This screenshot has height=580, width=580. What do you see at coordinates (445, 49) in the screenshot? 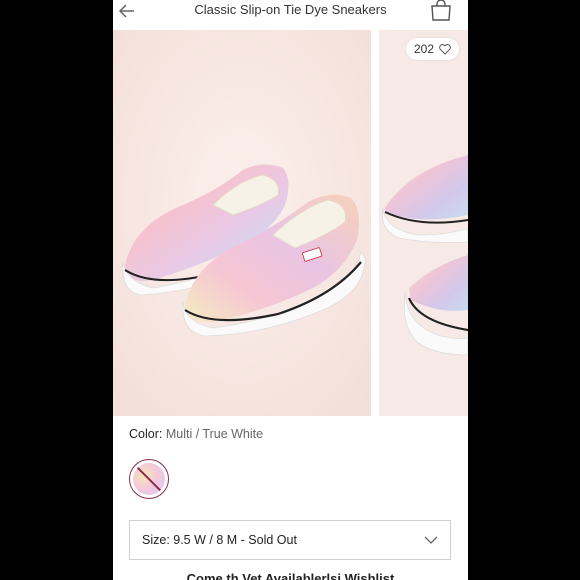
I see `heart-icon` at bounding box center [445, 49].